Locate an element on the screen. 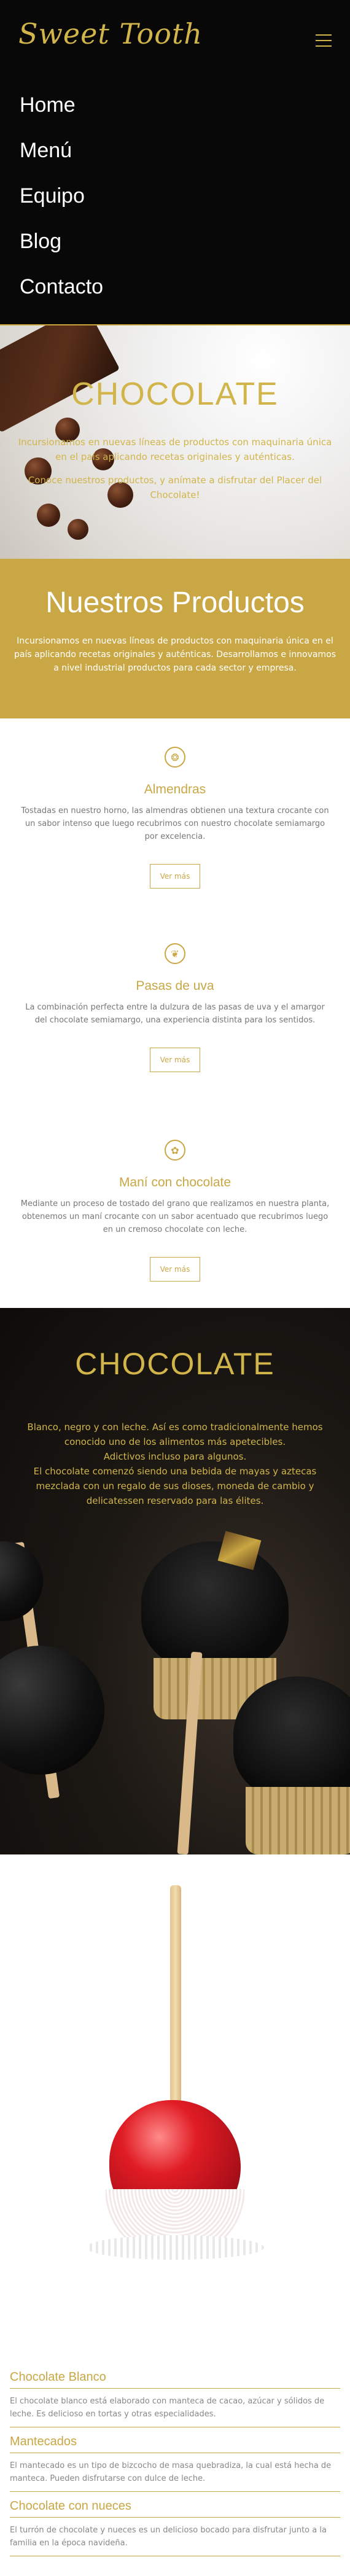 The height and width of the screenshot is (2576, 350). nav-blog: Blog is located at coordinates (175, 241).